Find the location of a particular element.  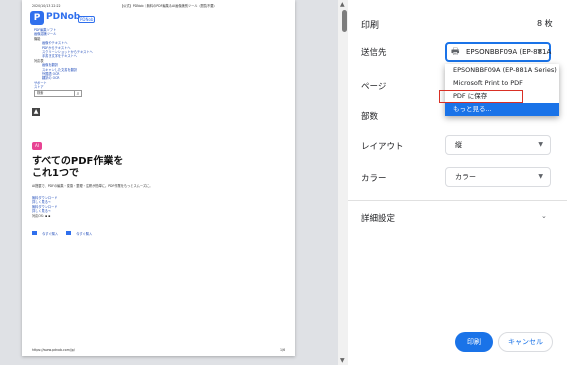

search-placeholder: 検索 is located at coordinates (40, 93).